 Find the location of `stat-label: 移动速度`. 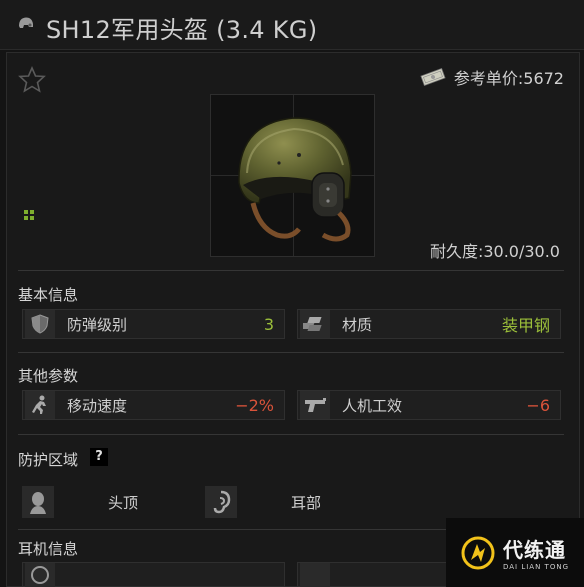

stat-label: 移动速度 is located at coordinates (97, 405).